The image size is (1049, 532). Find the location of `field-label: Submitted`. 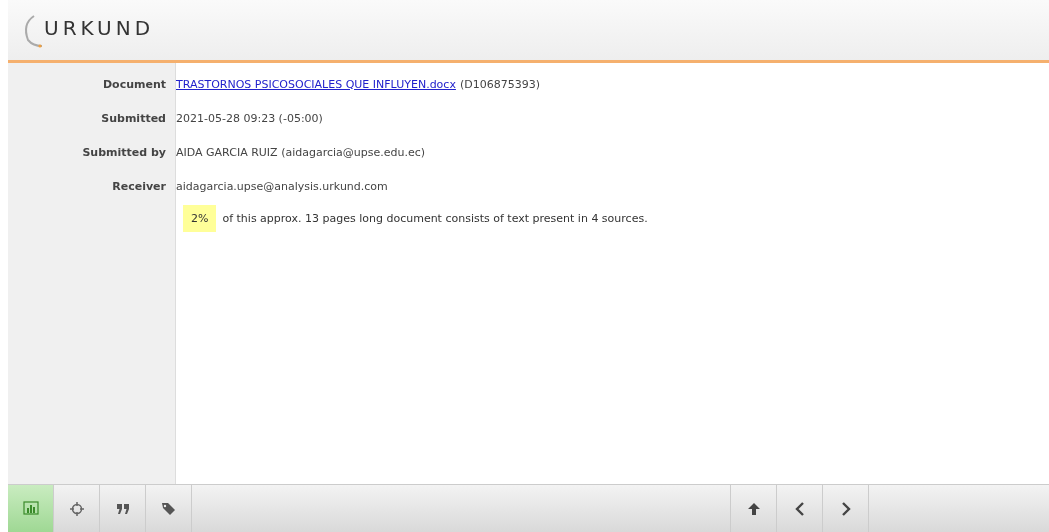

field-label: Submitted is located at coordinates (133, 118).